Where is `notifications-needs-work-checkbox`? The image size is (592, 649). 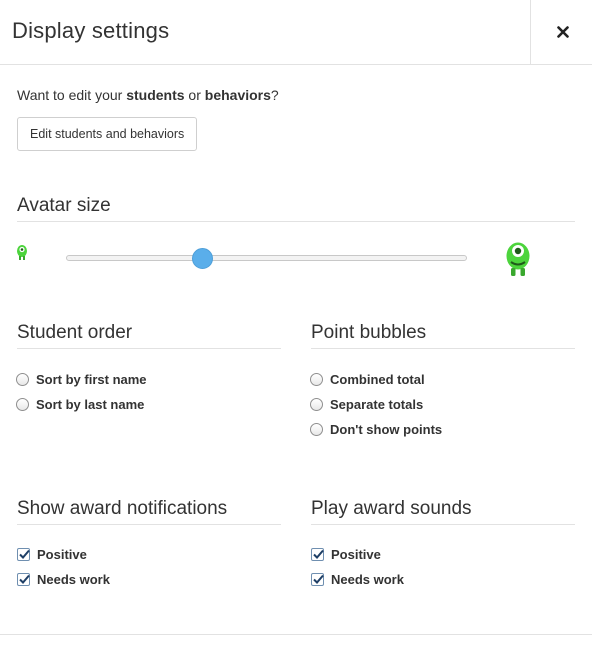 notifications-needs-work-checkbox is located at coordinates (23, 579).